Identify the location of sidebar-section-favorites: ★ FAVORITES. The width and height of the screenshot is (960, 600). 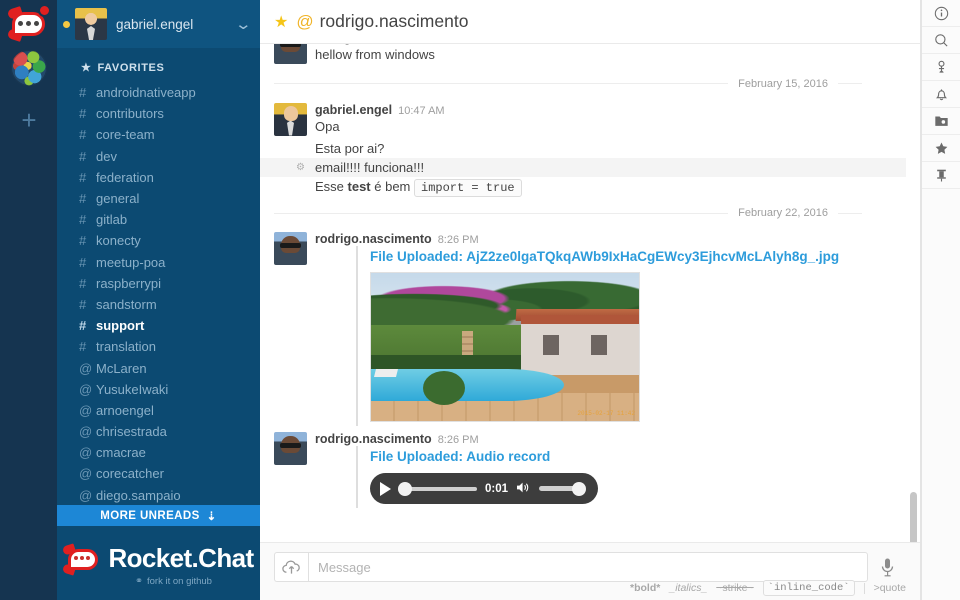
(158, 65).